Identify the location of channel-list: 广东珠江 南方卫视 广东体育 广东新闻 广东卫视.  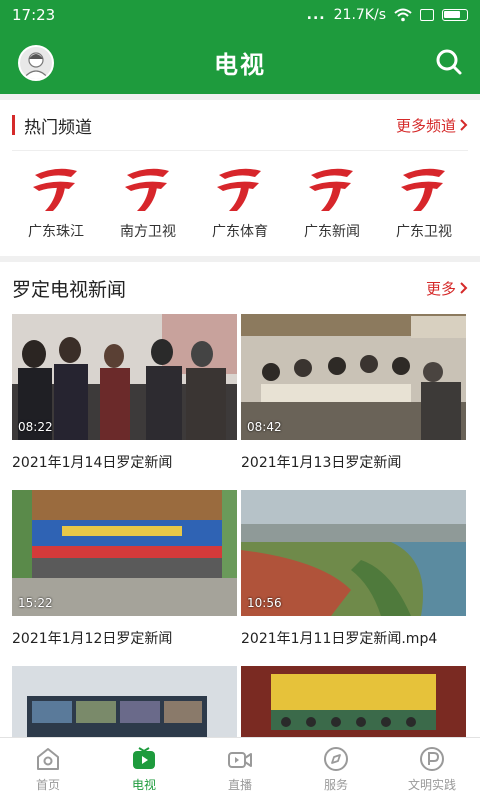
(240, 196).